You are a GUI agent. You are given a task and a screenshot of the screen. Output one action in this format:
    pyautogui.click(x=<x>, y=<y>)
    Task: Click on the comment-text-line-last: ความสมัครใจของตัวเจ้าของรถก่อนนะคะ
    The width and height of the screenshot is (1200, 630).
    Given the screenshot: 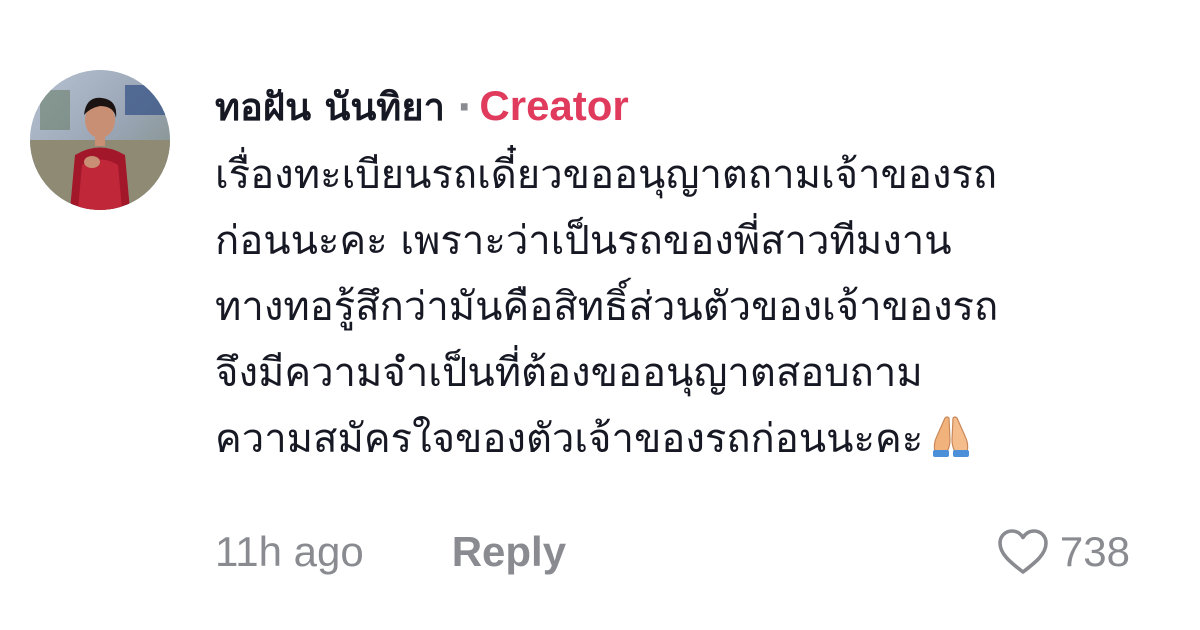 What is the action you would take?
    pyautogui.click(x=685, y=439)
    